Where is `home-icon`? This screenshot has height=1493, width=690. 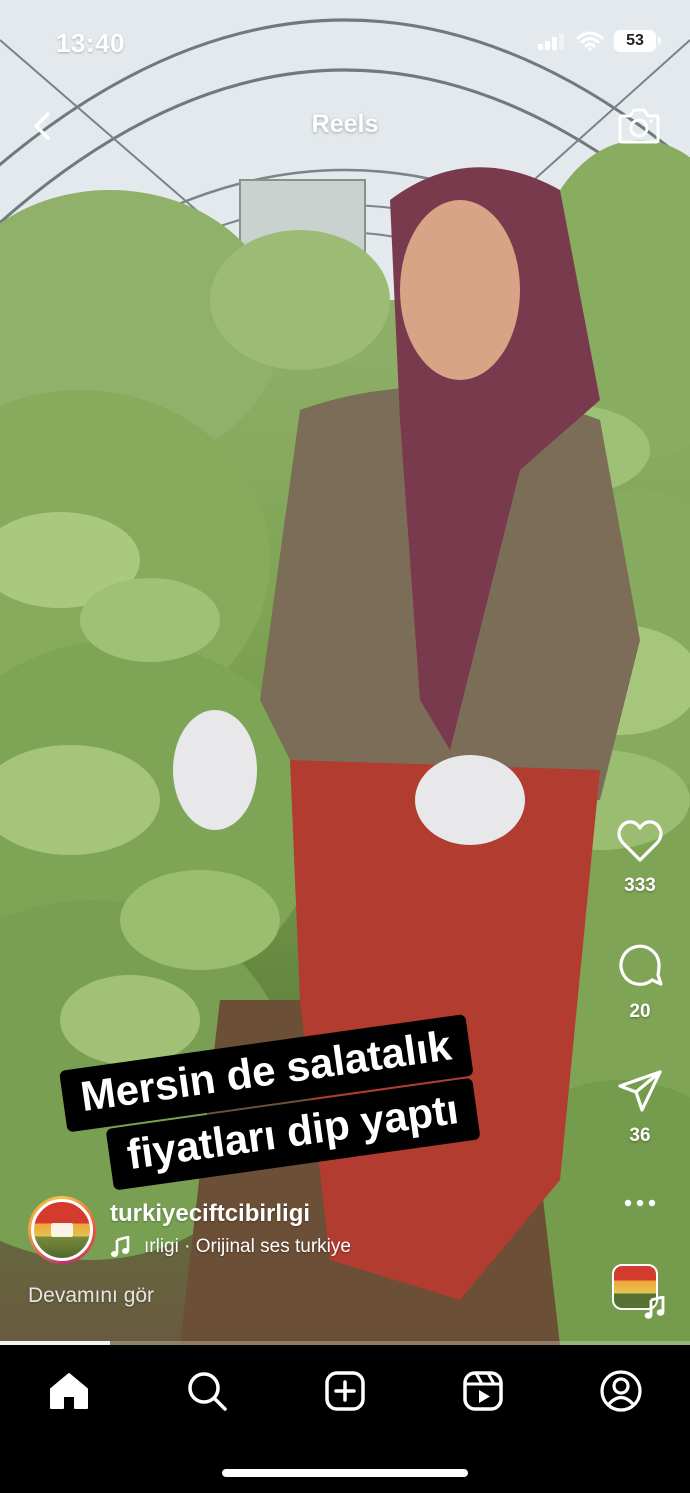 home-icon is located at coordinates (69, 1391).